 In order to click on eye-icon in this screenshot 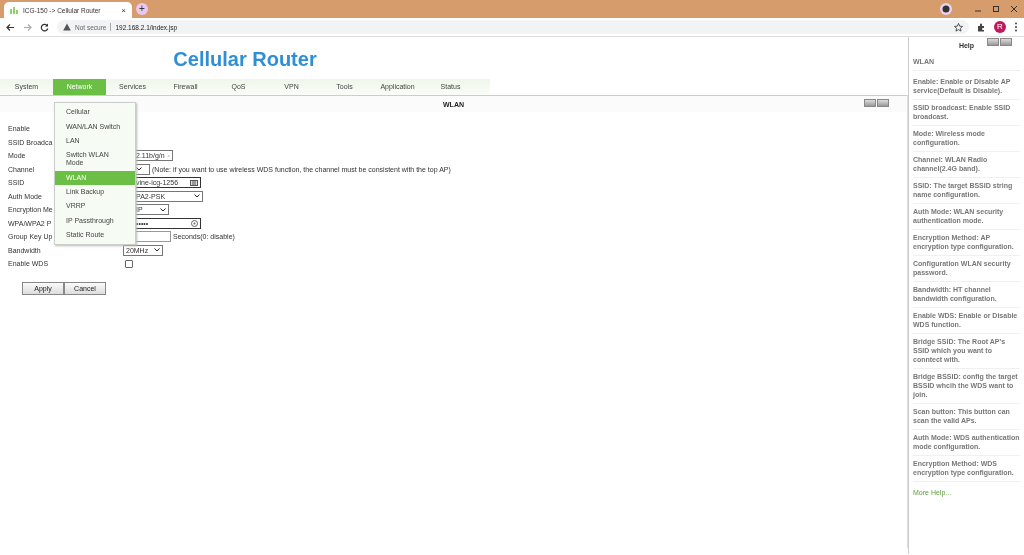, I will do `click(194, 223)`.